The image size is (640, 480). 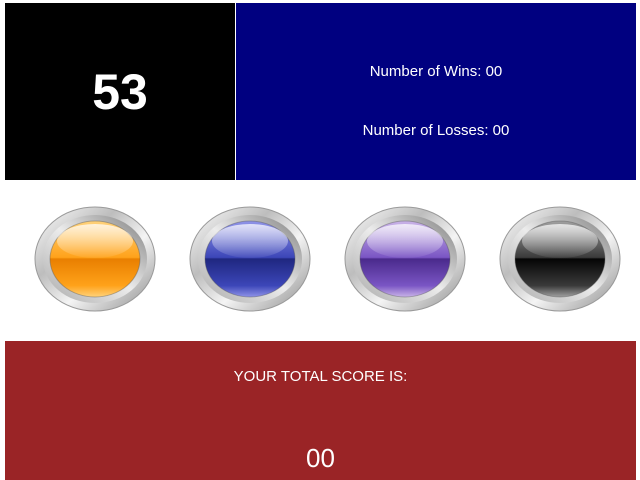 I want to click on losses-counter: Number of Losses: 00, so click(x=436, y=130).